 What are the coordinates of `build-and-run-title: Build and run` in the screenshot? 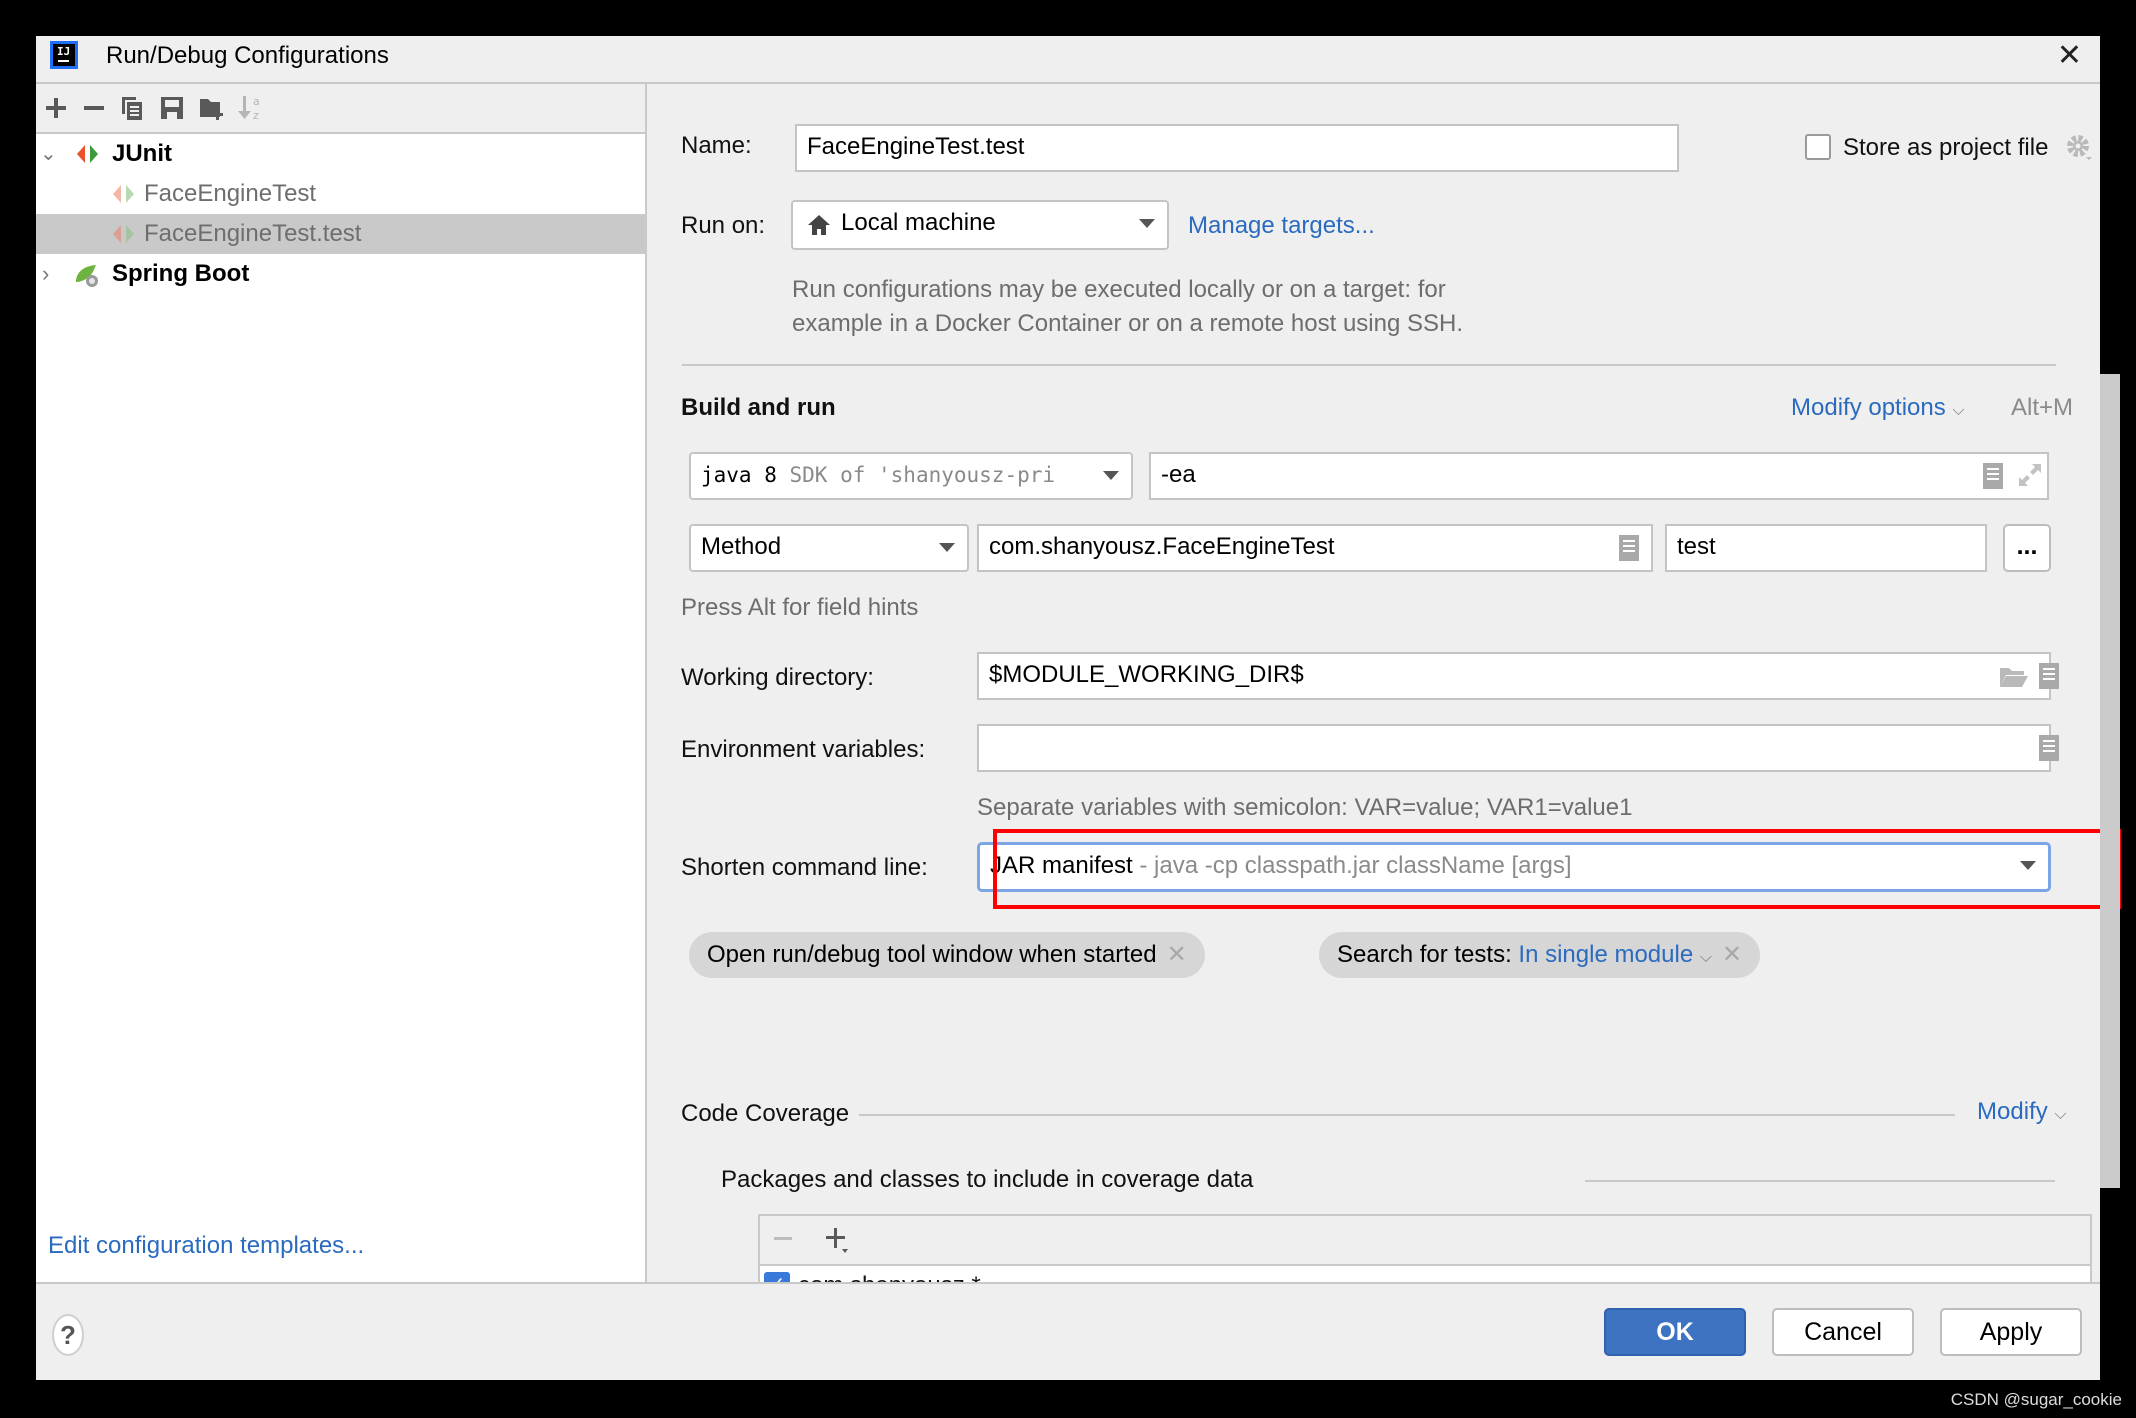 It's located at (758, 407).